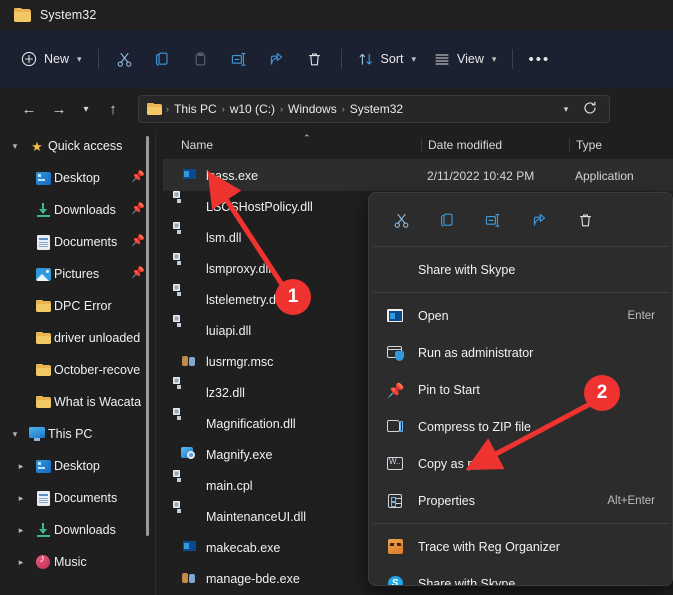 The image size is (673, 595). What do you see at coordinates (602, 393) in the screenshot?
I see `annotation-marker-2: 2` at bounding box center [602, 393].